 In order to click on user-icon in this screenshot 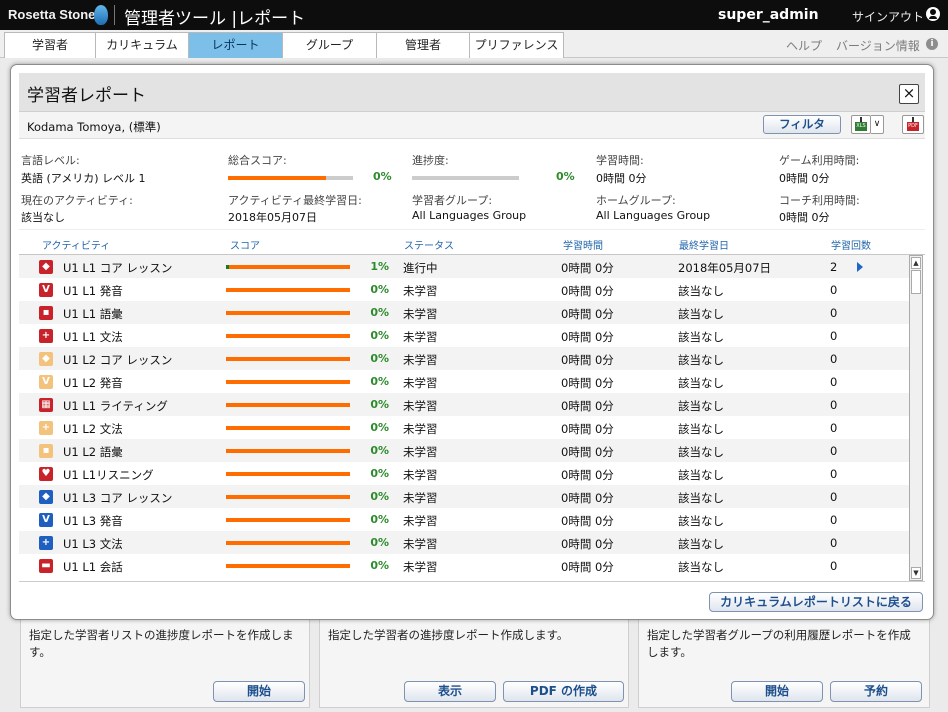, I will do `click(933, 14)`.